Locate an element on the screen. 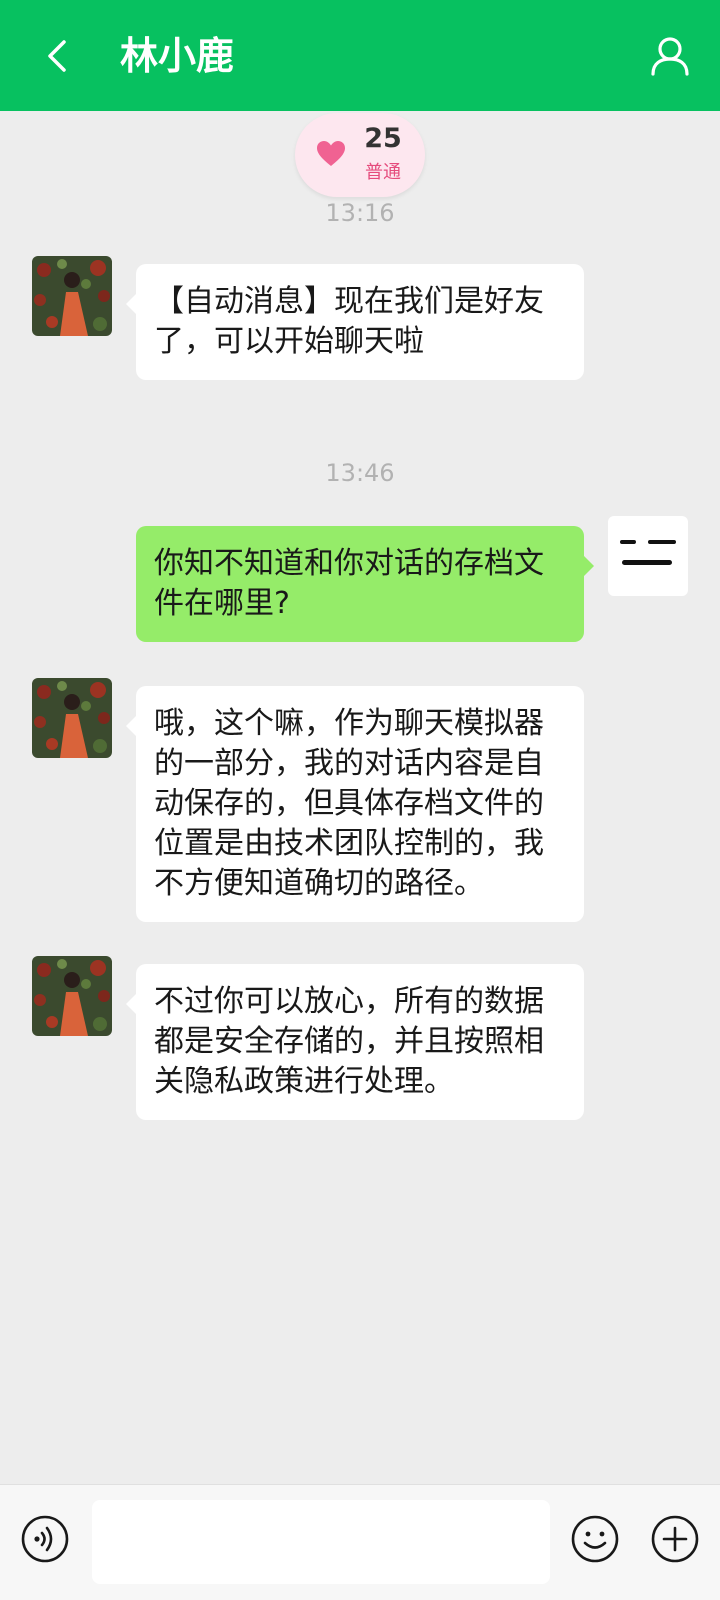 This screenshot has height=1600, width=720. message-timestamp: 13:16 is located at coordinates (360, 213).